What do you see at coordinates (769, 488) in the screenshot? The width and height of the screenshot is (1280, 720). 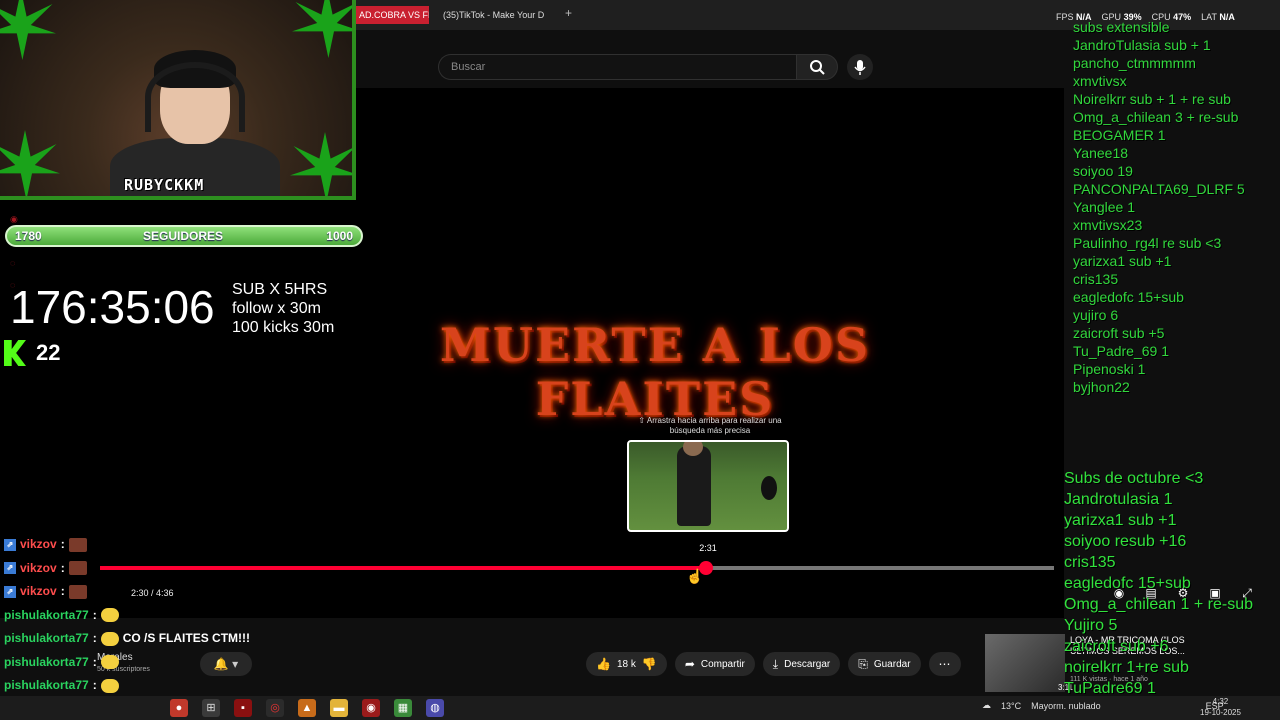 I see `preview-tire` at bounding box center [769, 488].